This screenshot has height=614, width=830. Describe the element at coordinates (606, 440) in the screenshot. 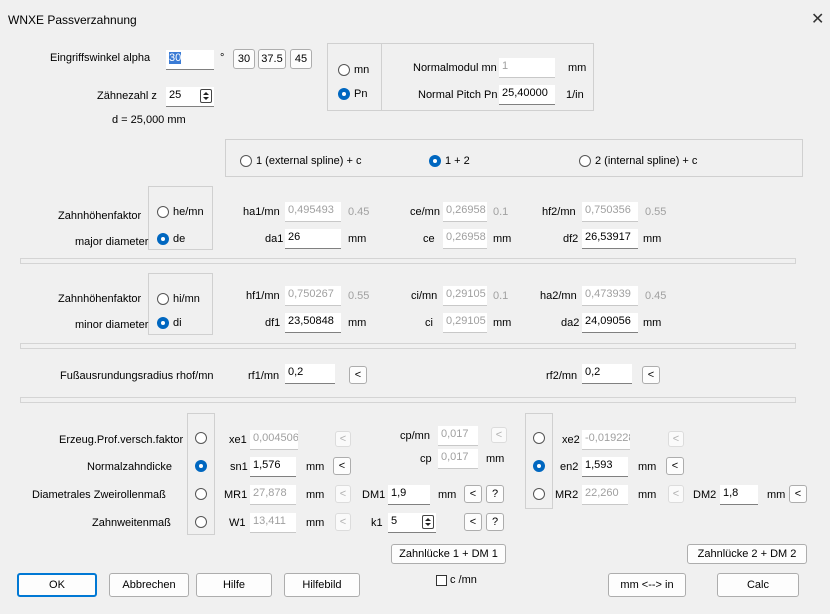

I see `xe2-input: -0,019228` at that location.